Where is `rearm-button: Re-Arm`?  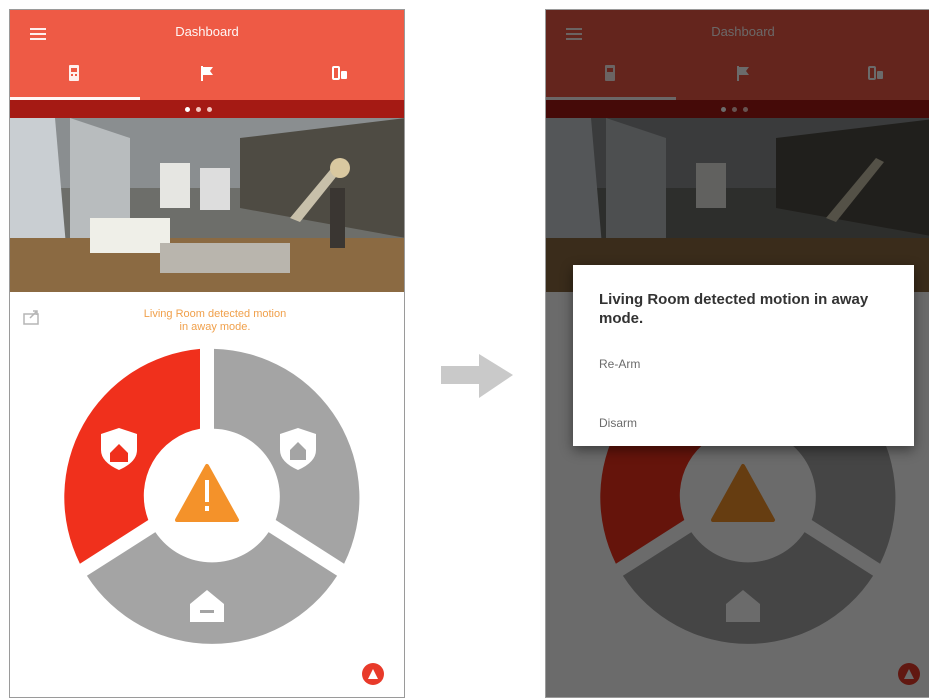 rearm-button: Re-Arm is located at coordinates (619, 364).